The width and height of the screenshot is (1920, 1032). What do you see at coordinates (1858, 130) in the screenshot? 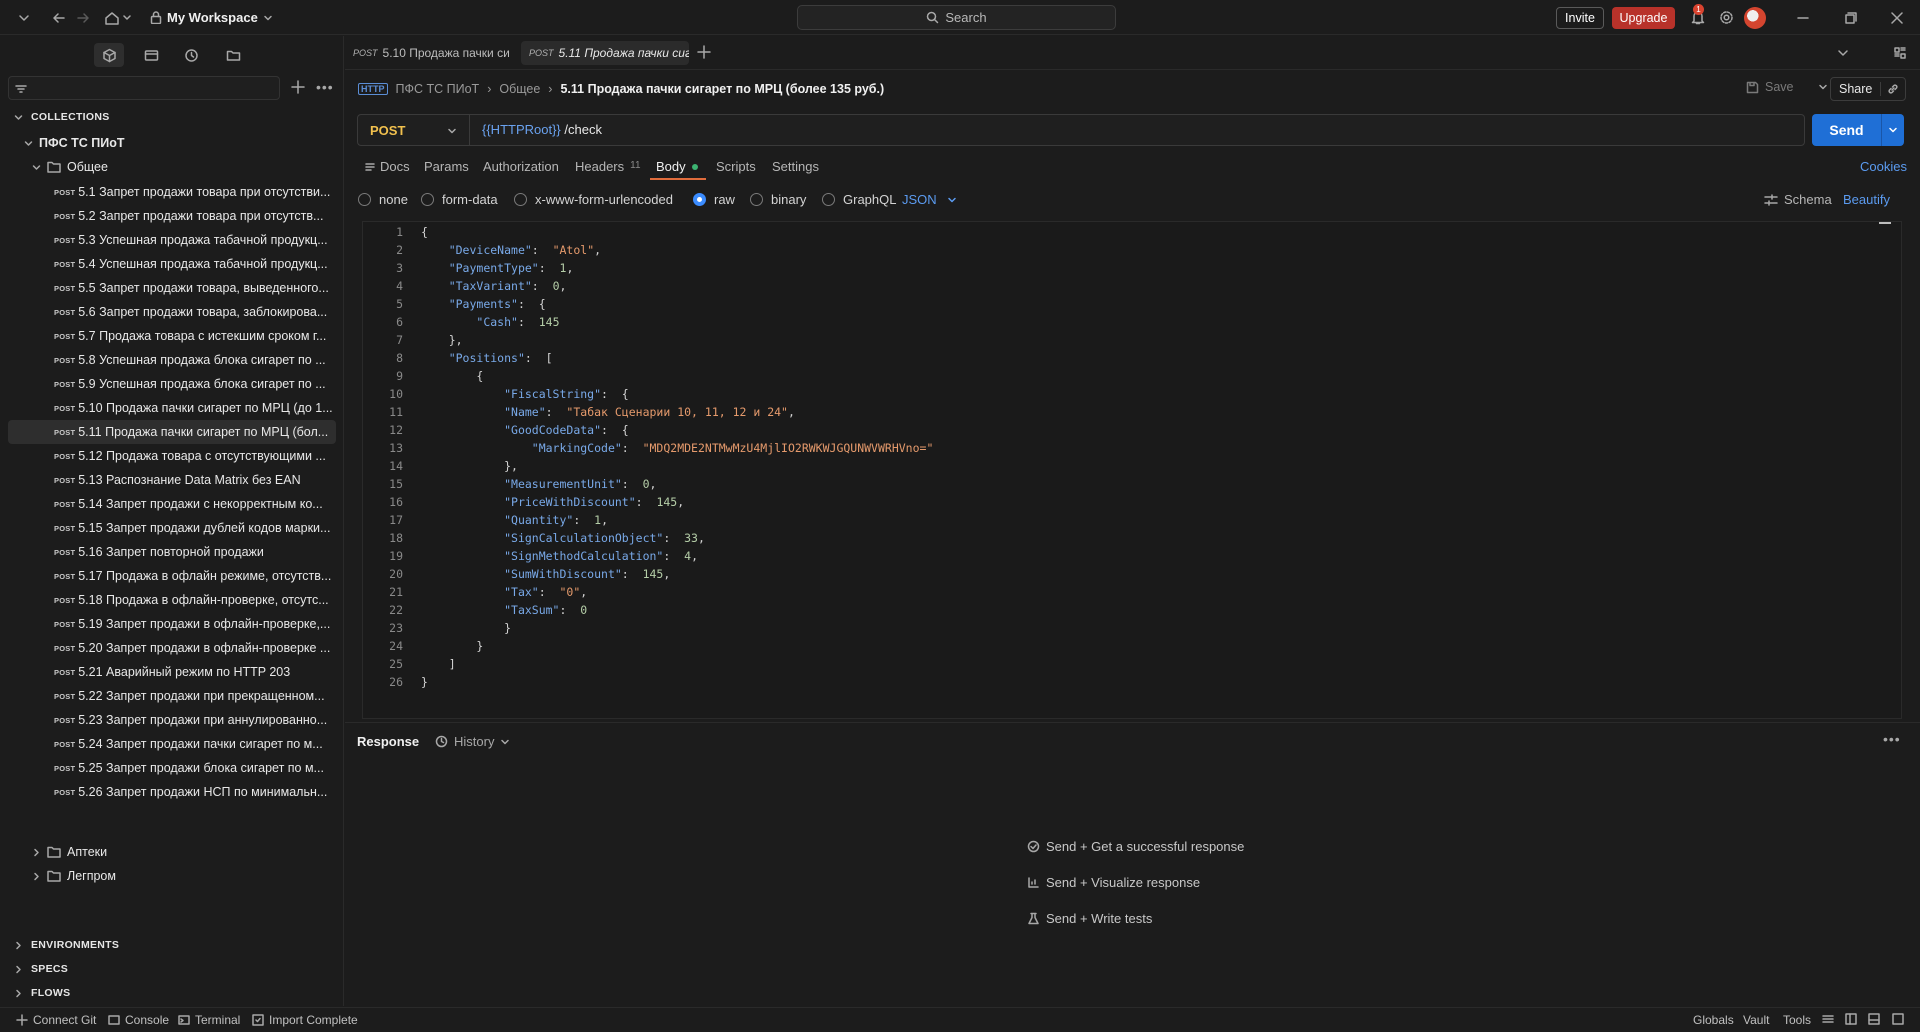
I see `send-button: Send` at bounding box center [1858, 130].